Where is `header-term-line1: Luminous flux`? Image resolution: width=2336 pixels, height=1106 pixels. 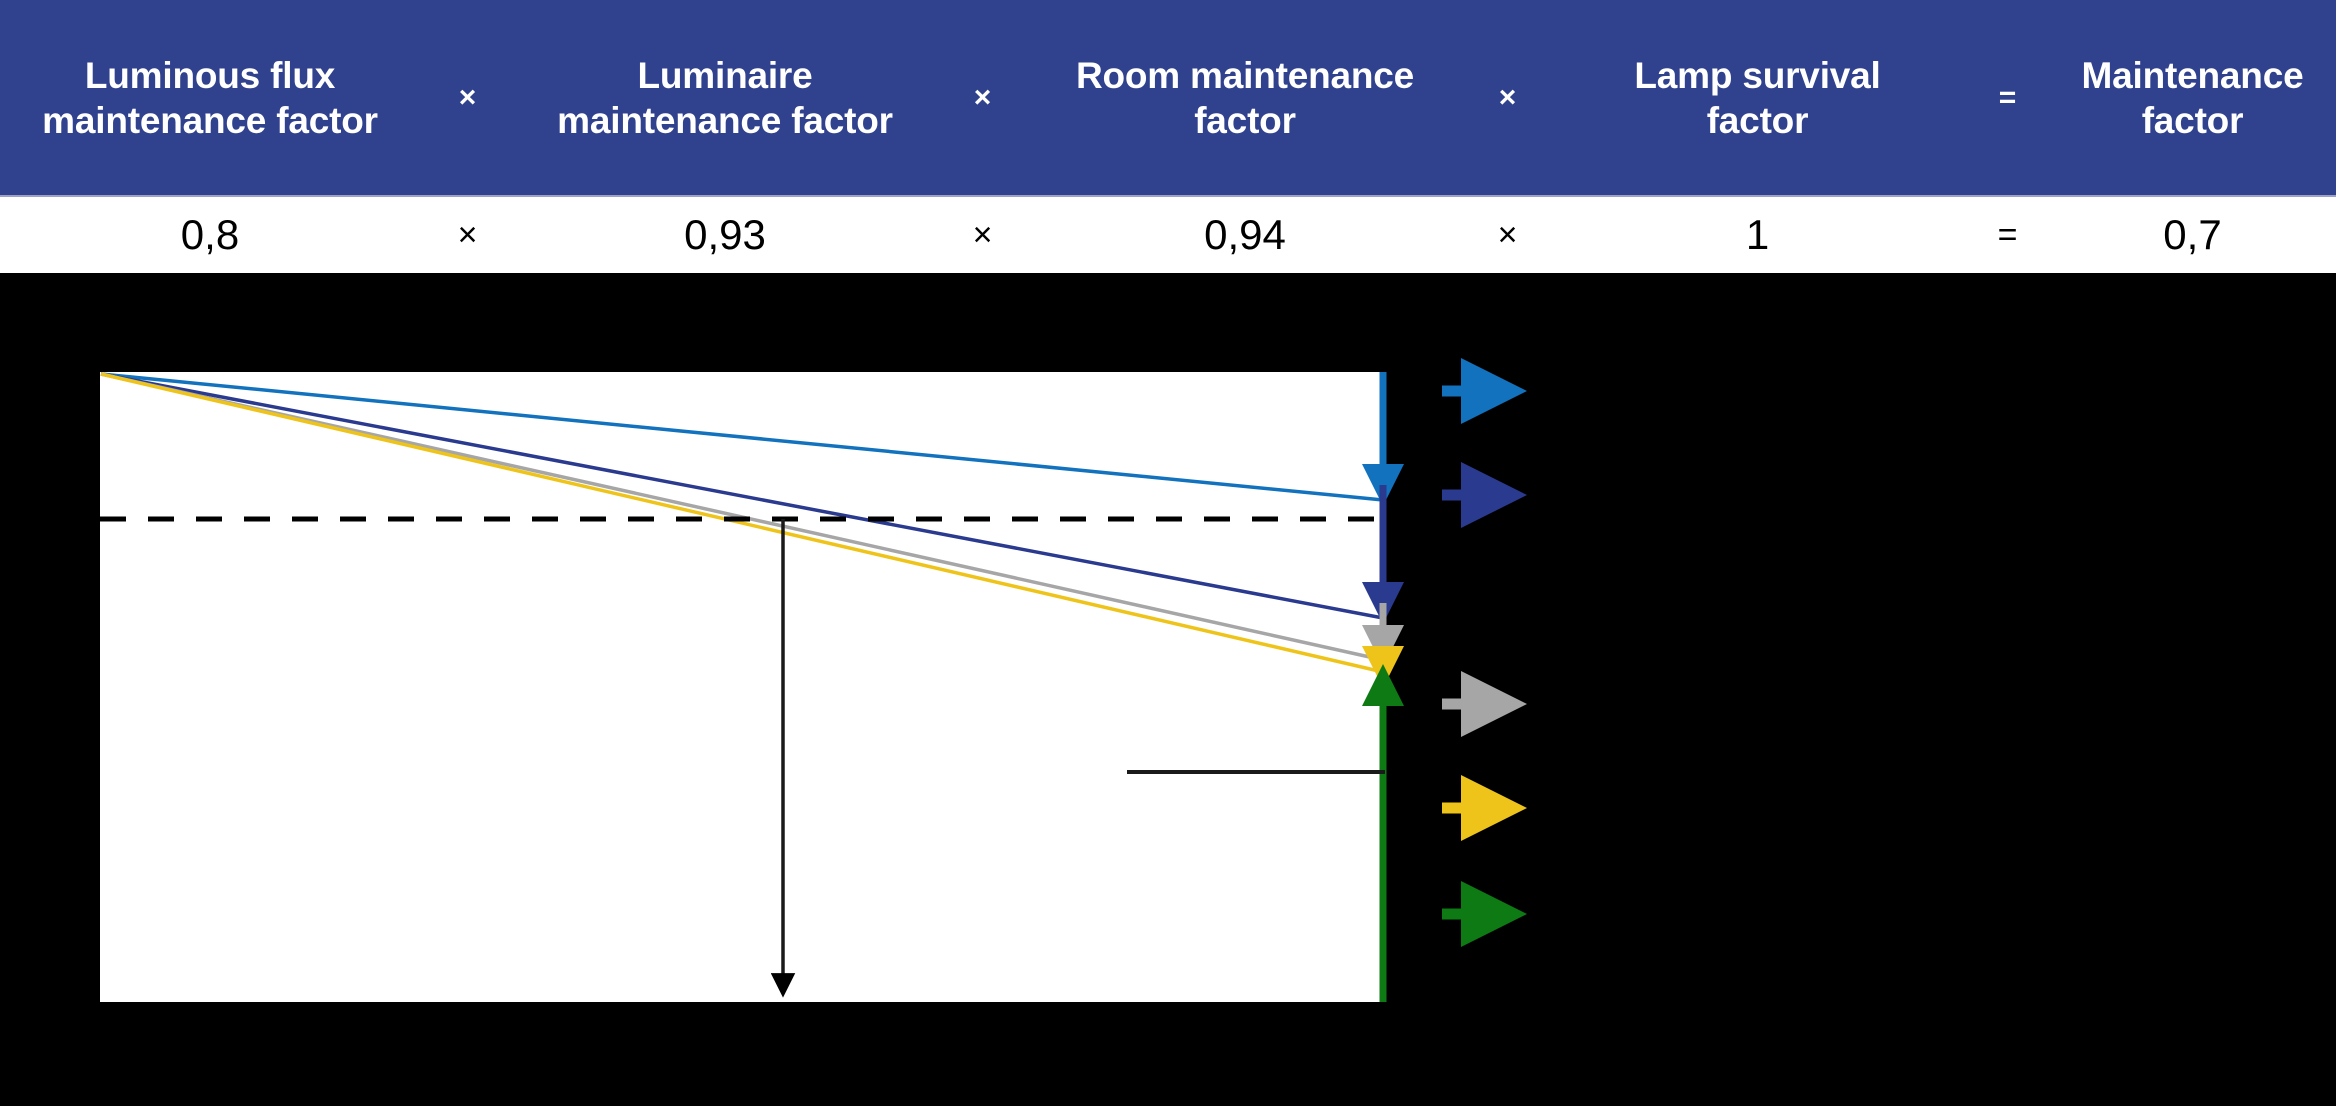 header-term-line1: Luminous flux is located at coordinates (210, 75).